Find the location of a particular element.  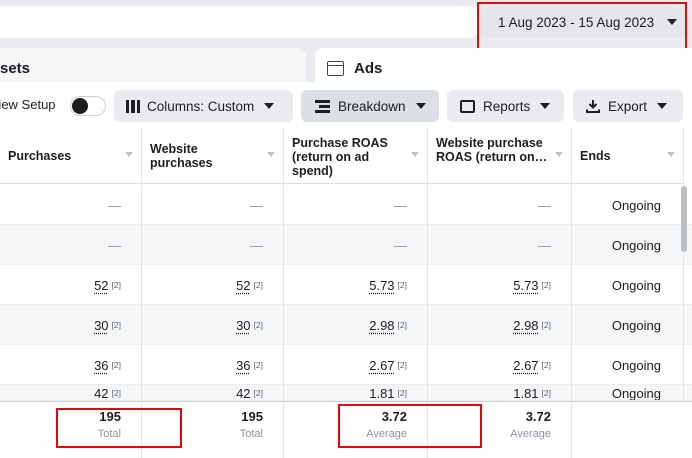

cell-purchases: 30 [2] is located at coordinates (71, 325).